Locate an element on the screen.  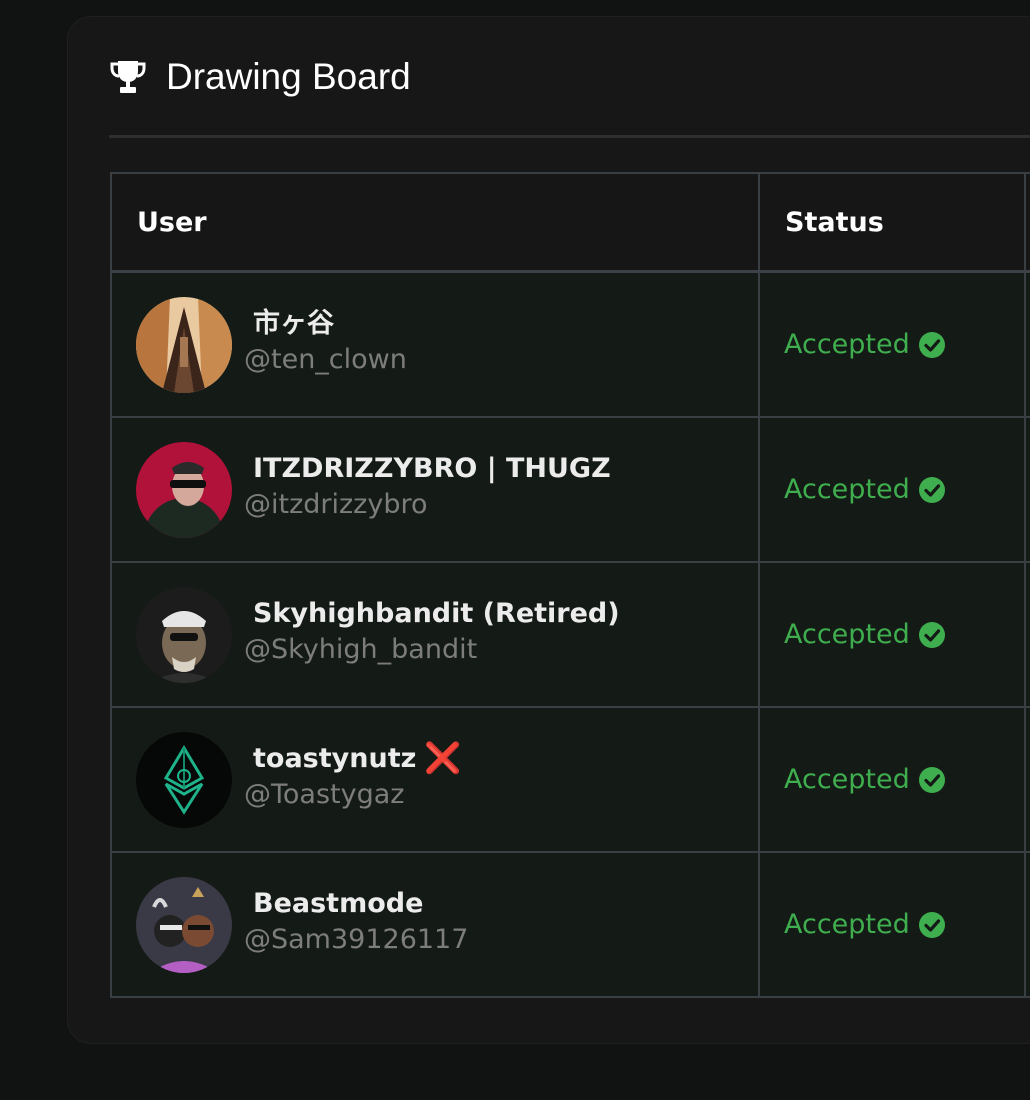
trophy-icon is located at coordinates (128, 77).